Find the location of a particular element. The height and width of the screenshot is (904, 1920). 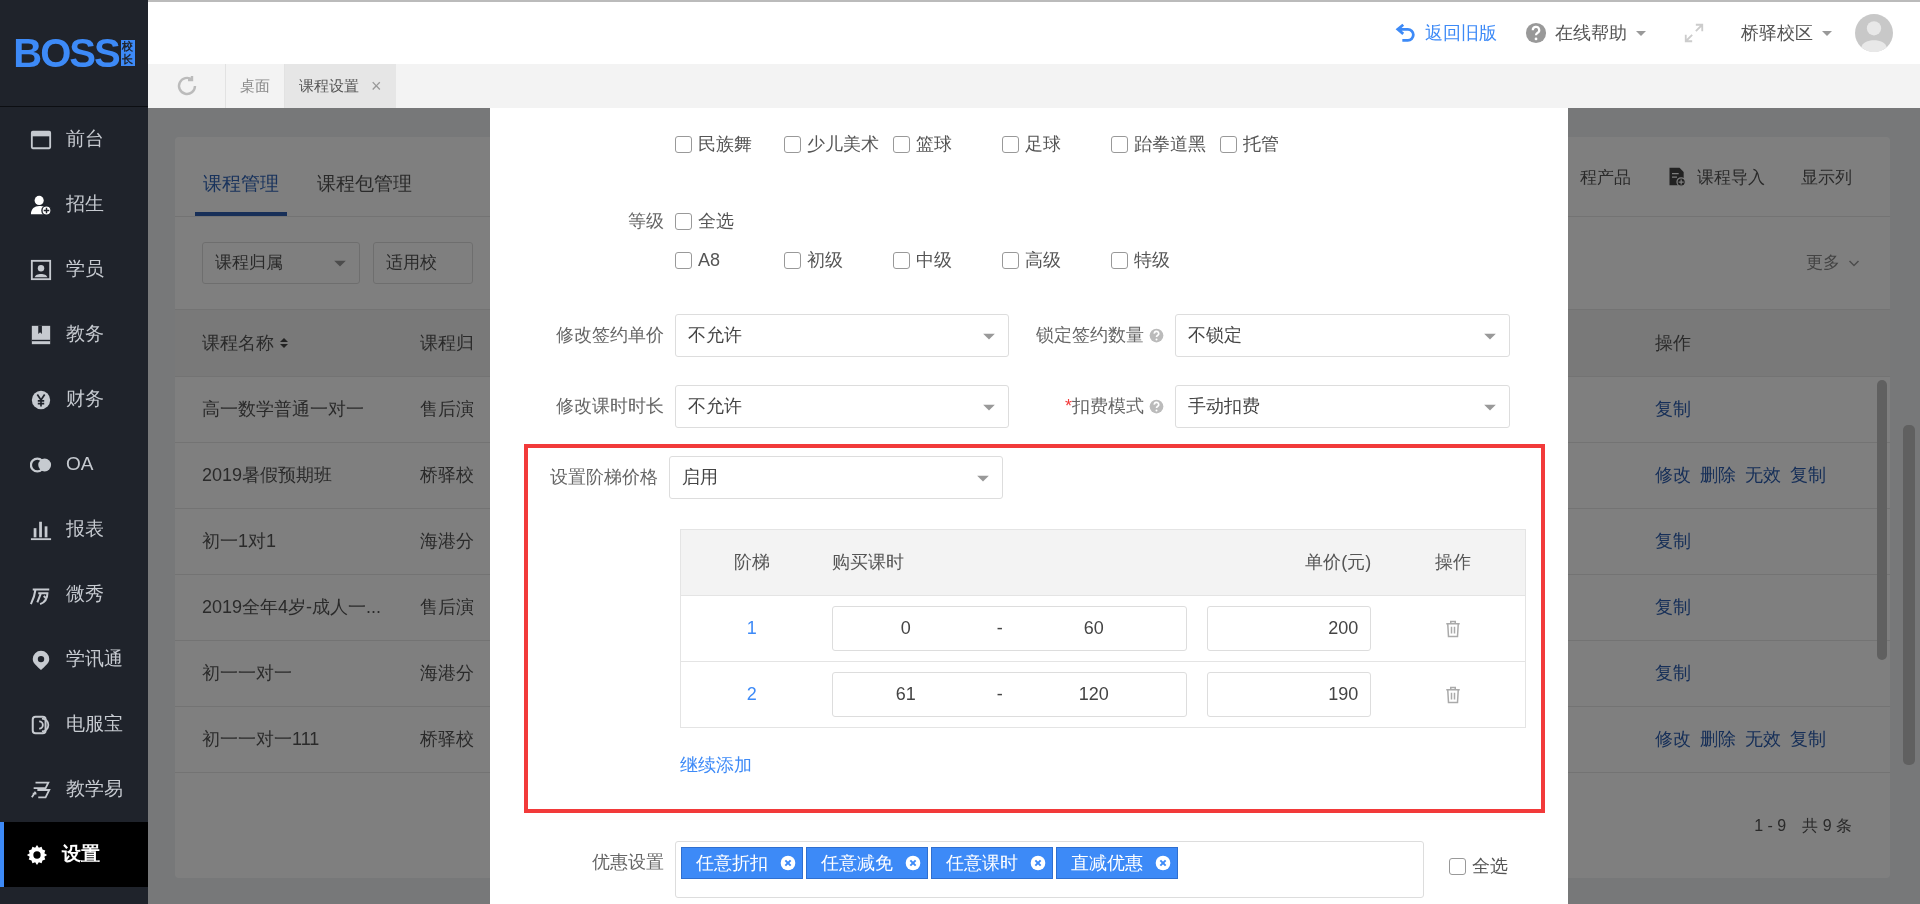

table-cell: 海港分 is located at coordinates (447, 673).